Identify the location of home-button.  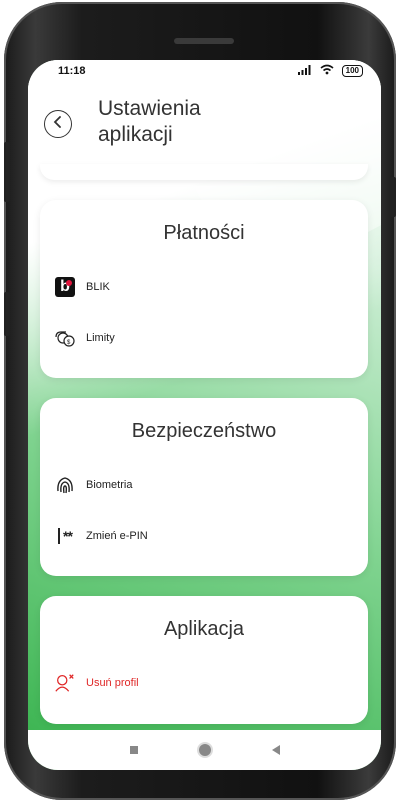
(205, 750).